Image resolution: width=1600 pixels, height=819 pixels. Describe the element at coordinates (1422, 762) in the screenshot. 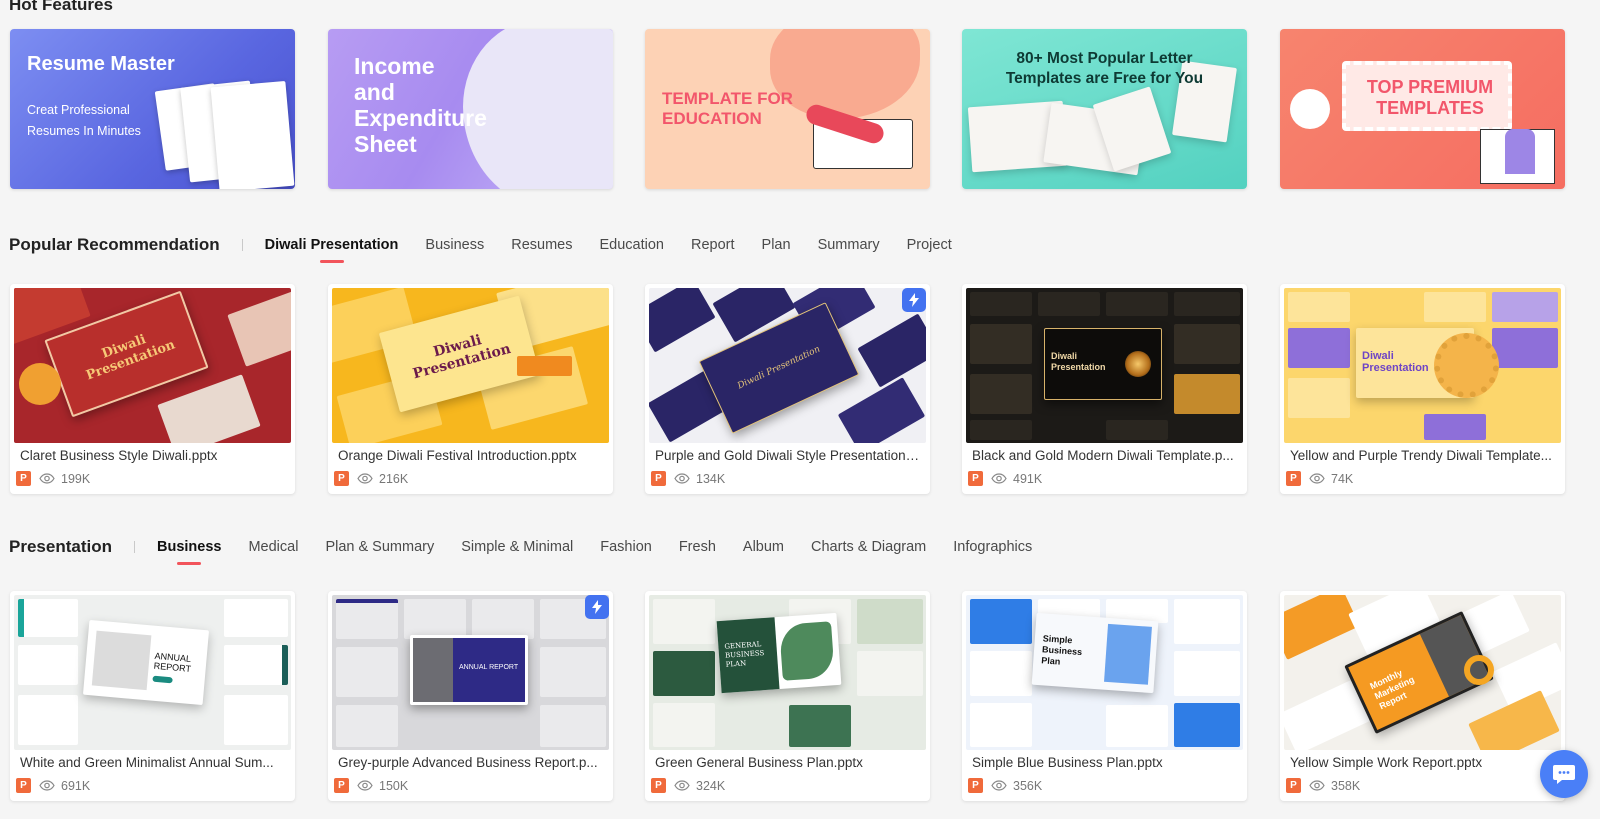

I see `template-name: Yellow Simple Work Report.pptx` at that location.